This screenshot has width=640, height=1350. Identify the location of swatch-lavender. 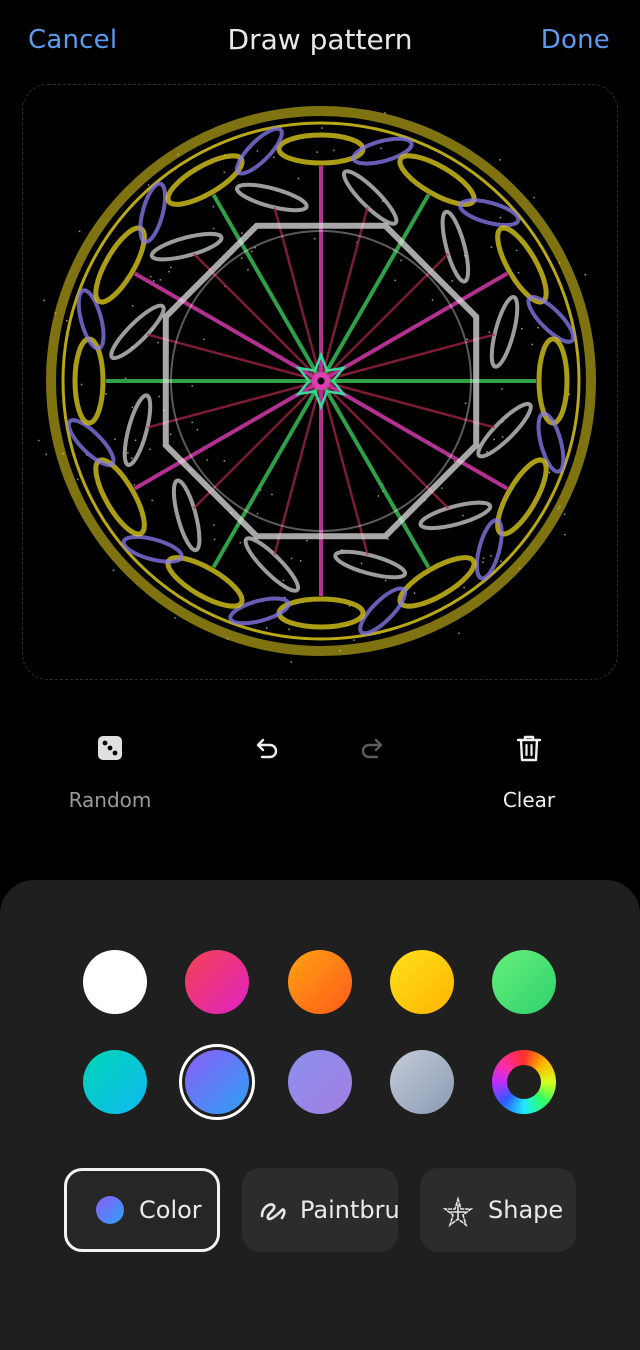
(320, 1082).